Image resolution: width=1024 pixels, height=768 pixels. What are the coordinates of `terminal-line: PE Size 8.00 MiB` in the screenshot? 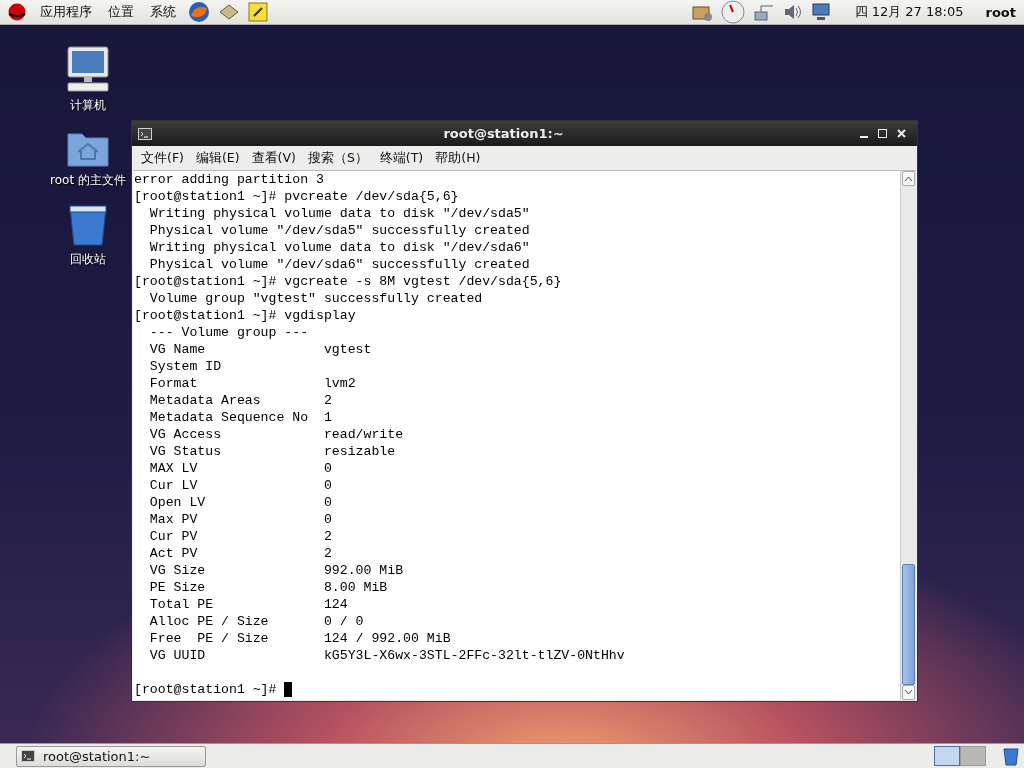 It's located at (268, 587).